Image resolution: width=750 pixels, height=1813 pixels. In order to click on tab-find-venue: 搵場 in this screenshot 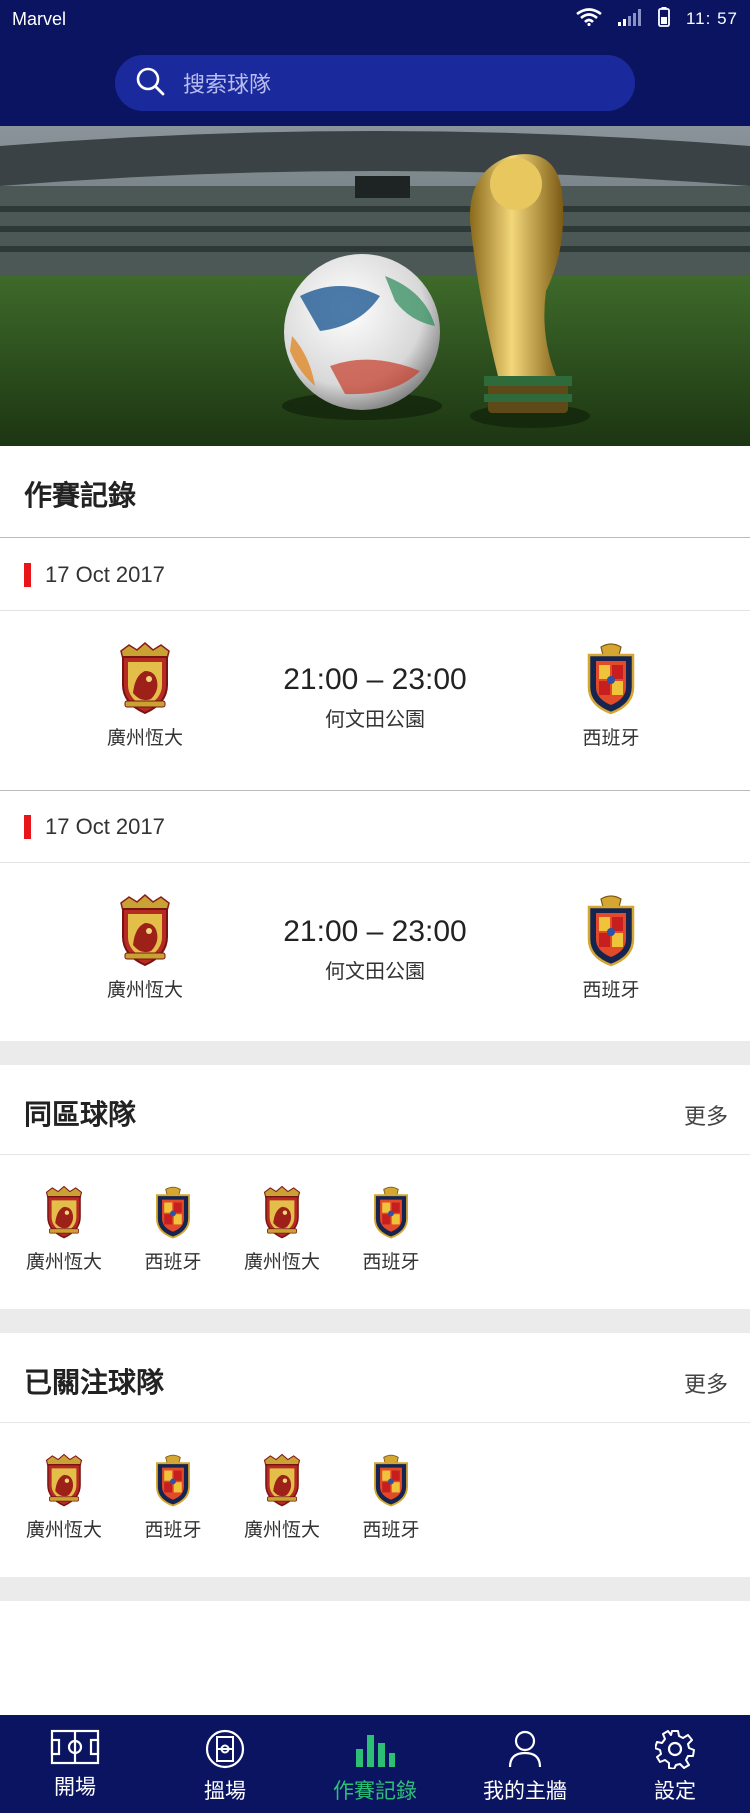, I will do `click(225, 1764)`.